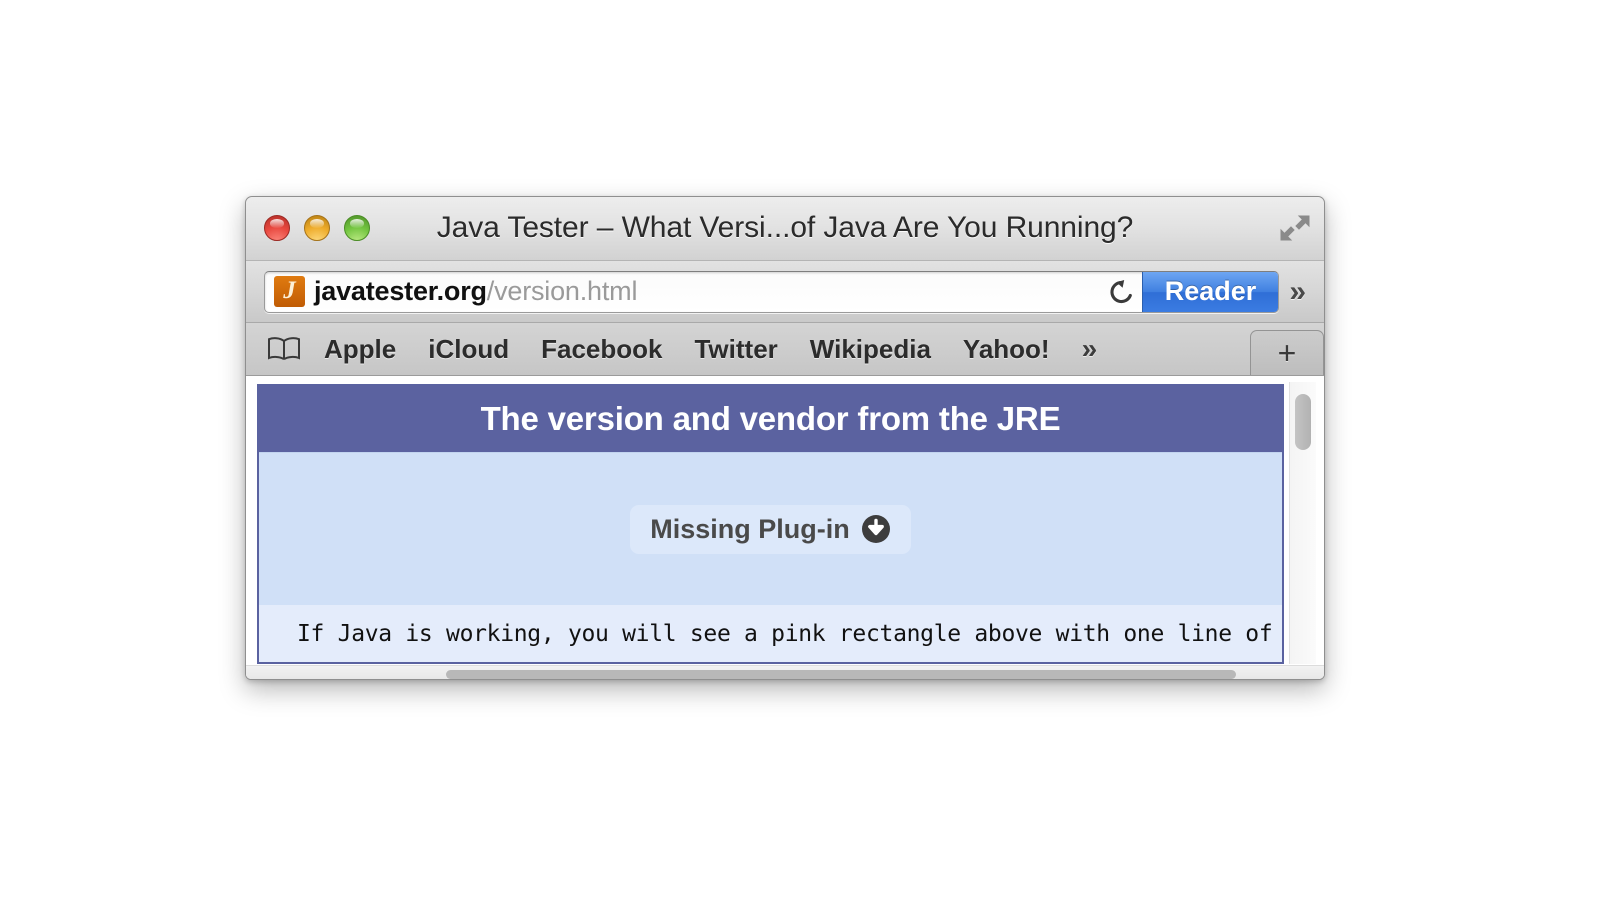 This screenshot has height=900, width=1600. Describe the element at coordinates (1302, 523) in the screenshot. I see `vertical-scrollbar` at that location.